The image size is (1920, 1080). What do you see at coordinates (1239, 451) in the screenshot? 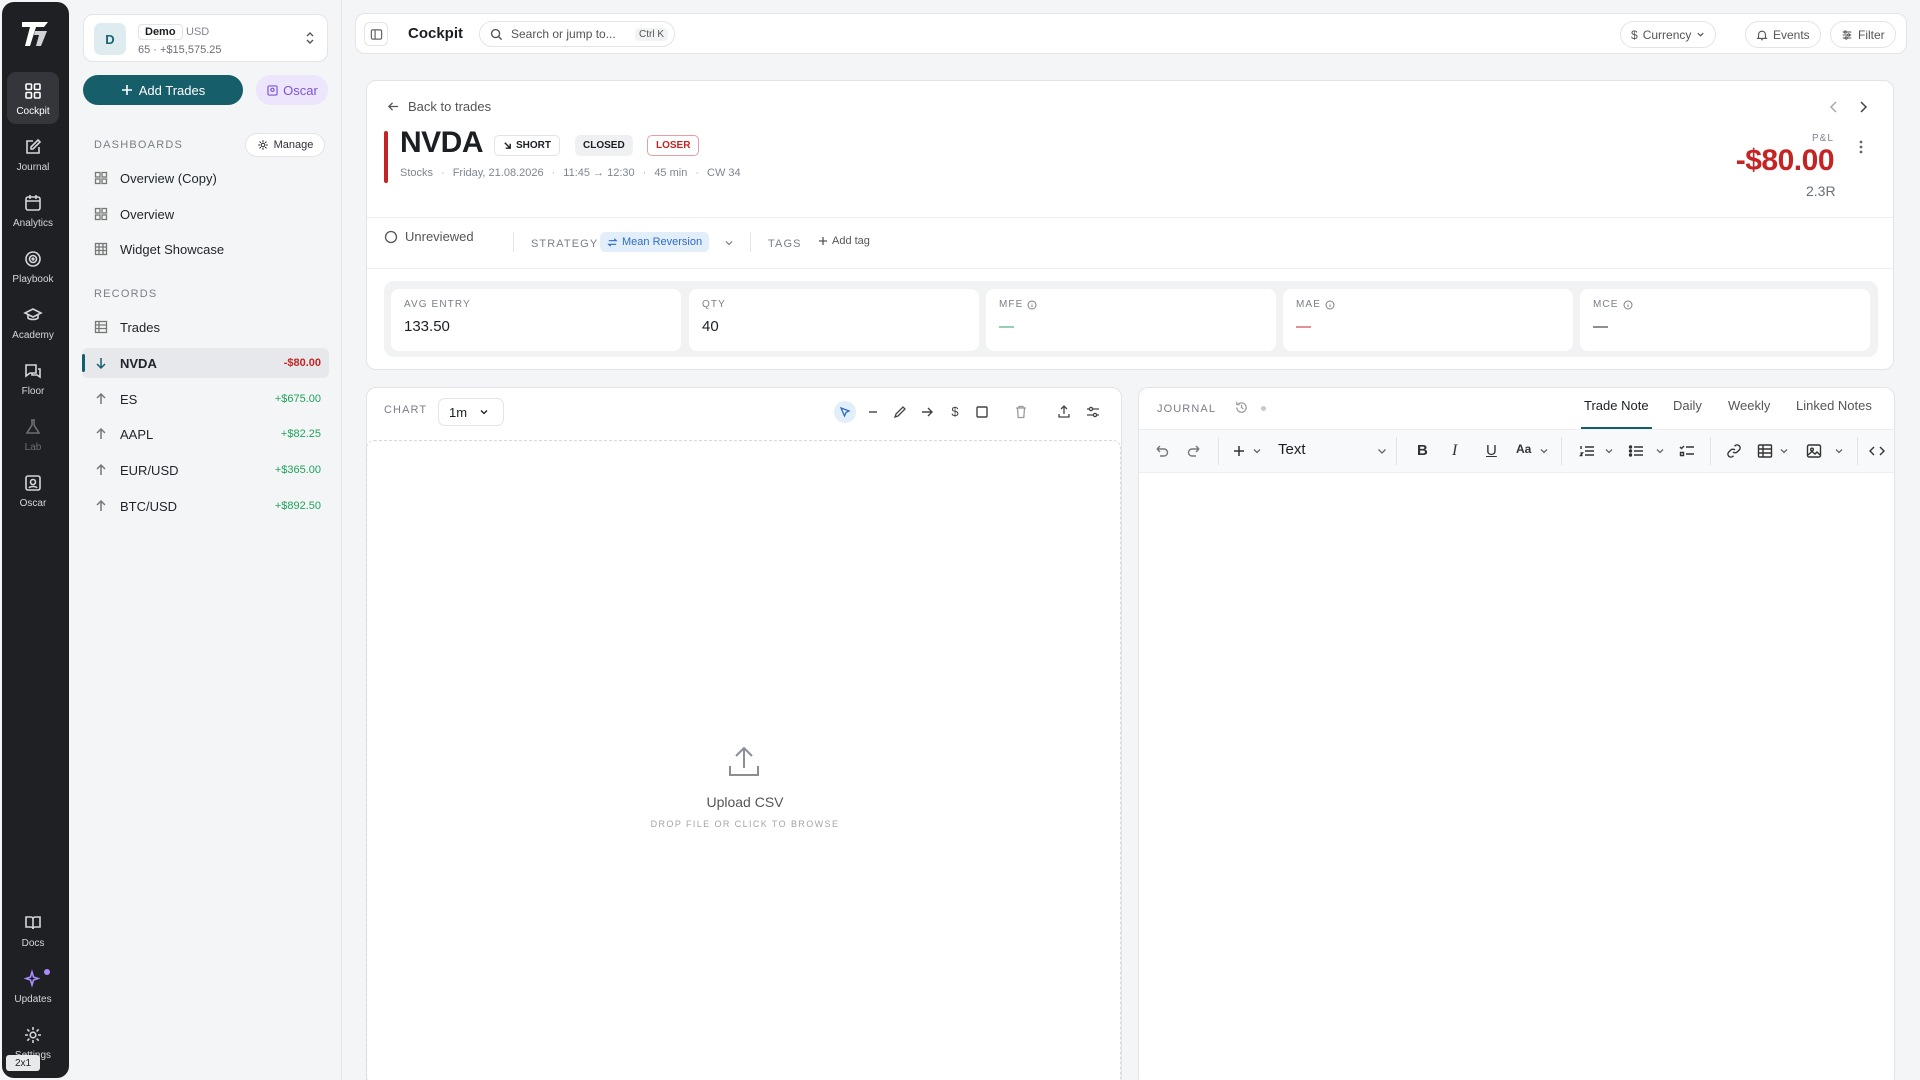
I see `insert-plus-icon` at bounding box center [1239, 451].